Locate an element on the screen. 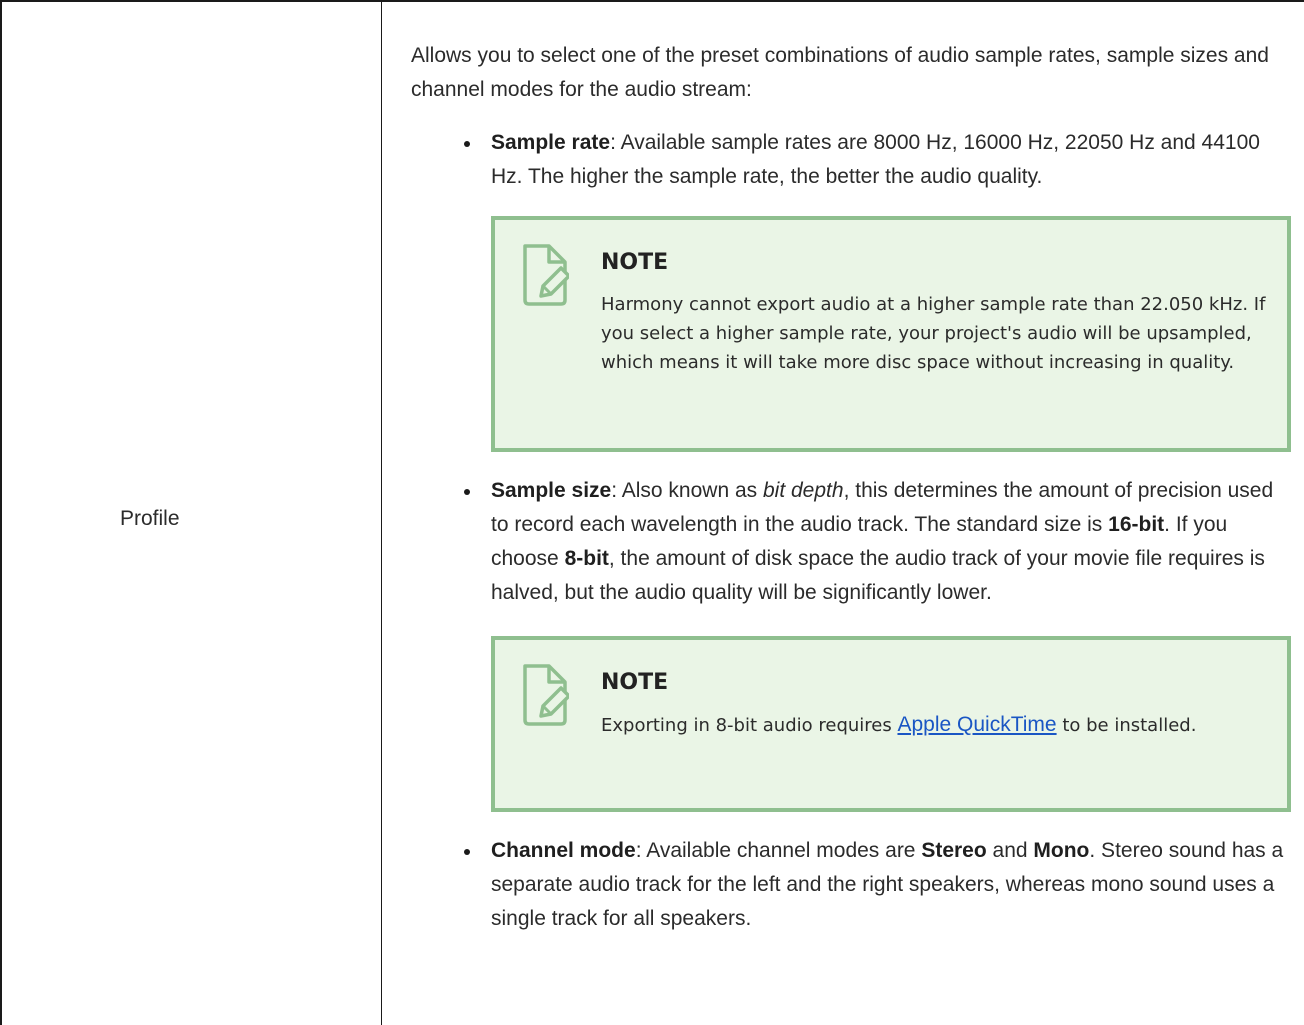  bold-stereo: Stereo is located at coordinates (954, 850).